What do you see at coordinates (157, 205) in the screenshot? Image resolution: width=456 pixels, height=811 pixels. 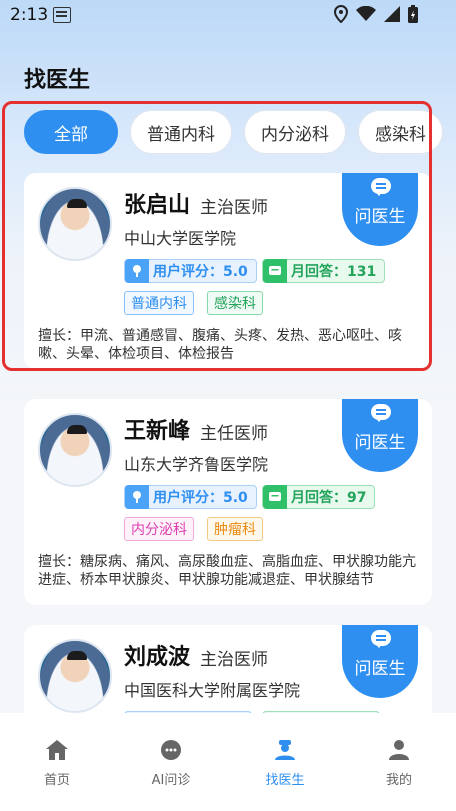 I see `doctor-name: 张启山` at bounding box center [157, 205].